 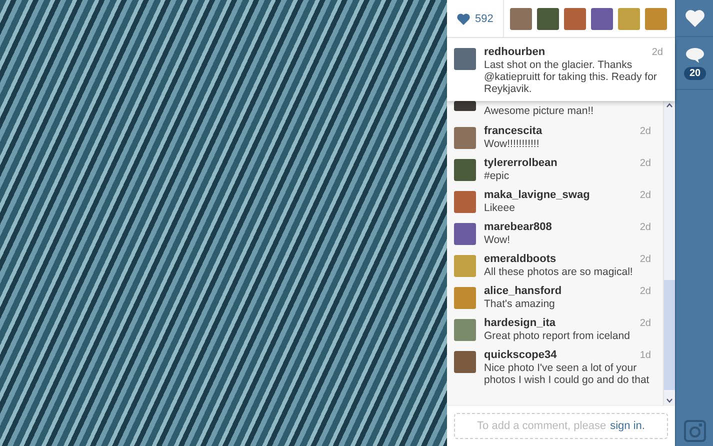 What do you see at coordinates (559, 272) in the screenshot?
I see `comment-text: All these photos are so magical!` at bounding box center [559, 272].